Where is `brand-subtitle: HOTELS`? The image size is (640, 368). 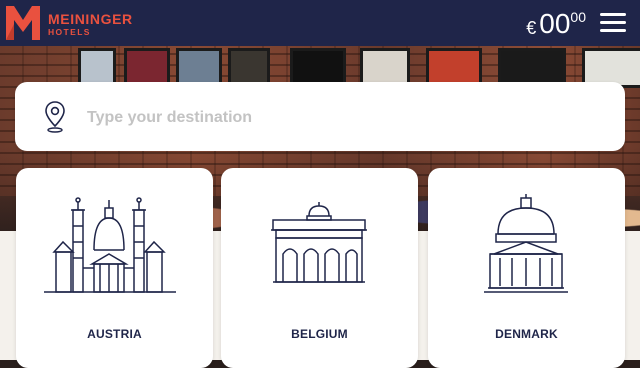 brand-subtitle: HOTELS is located at coordinates (69, 32).